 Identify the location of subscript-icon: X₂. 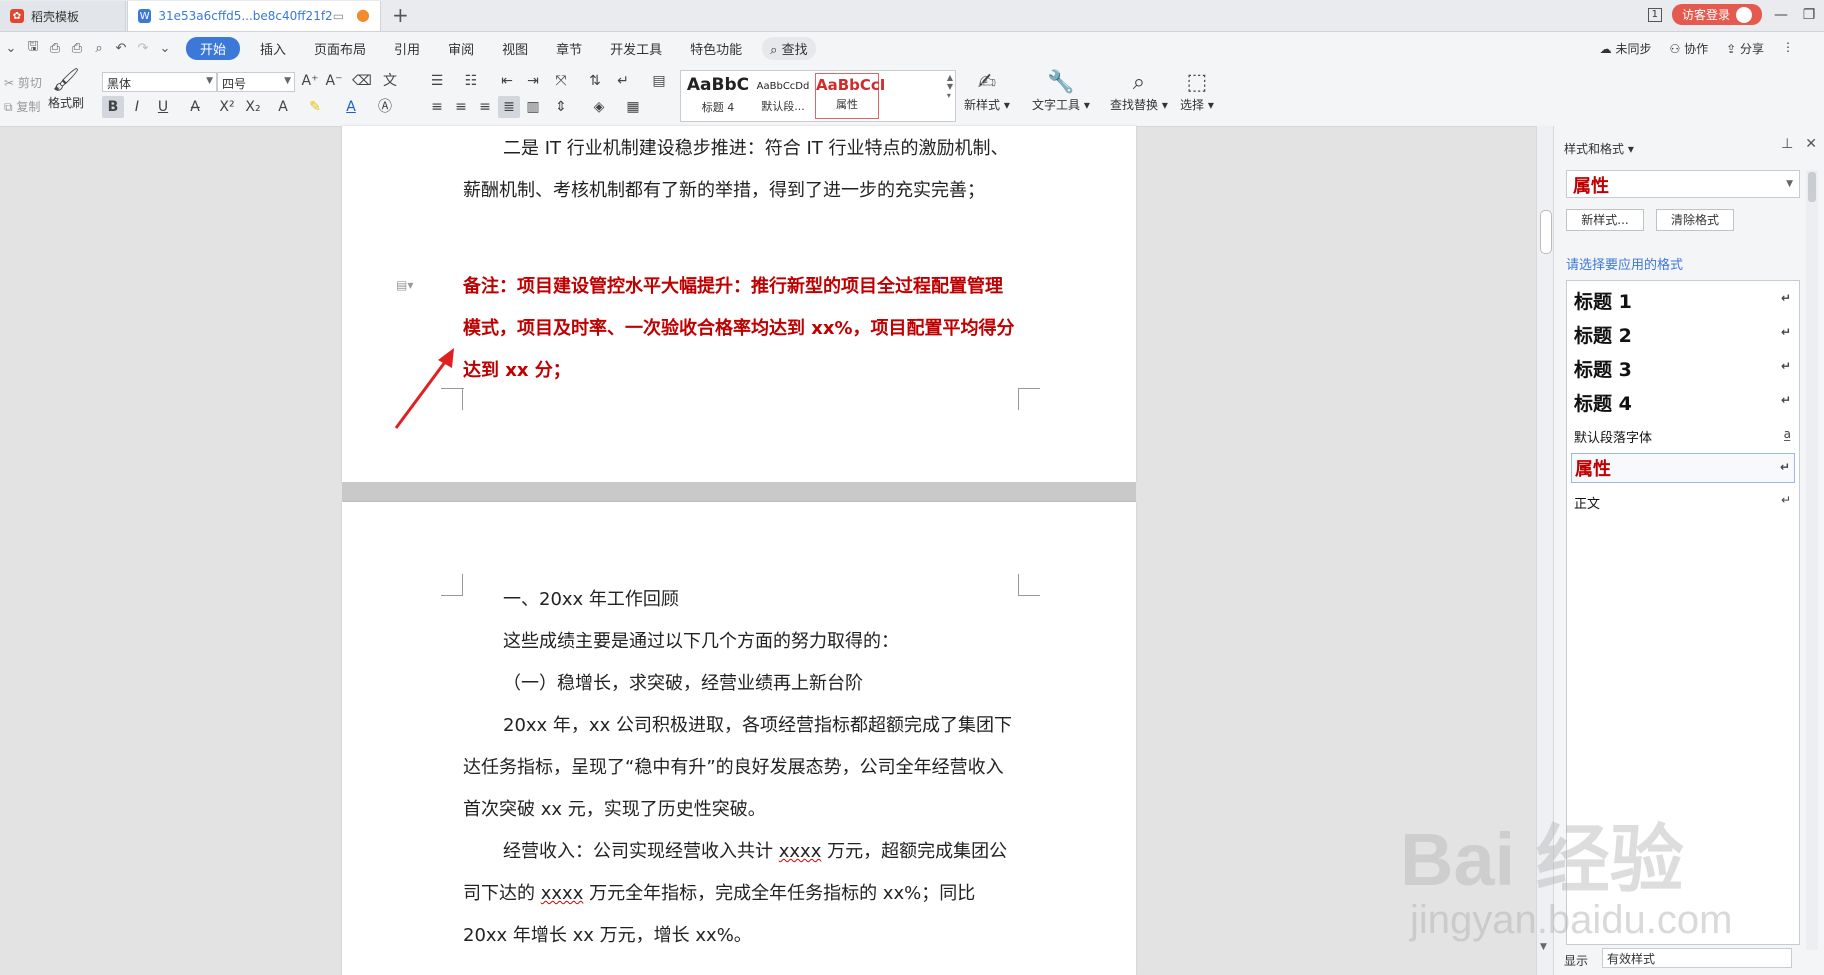
(253, 107).